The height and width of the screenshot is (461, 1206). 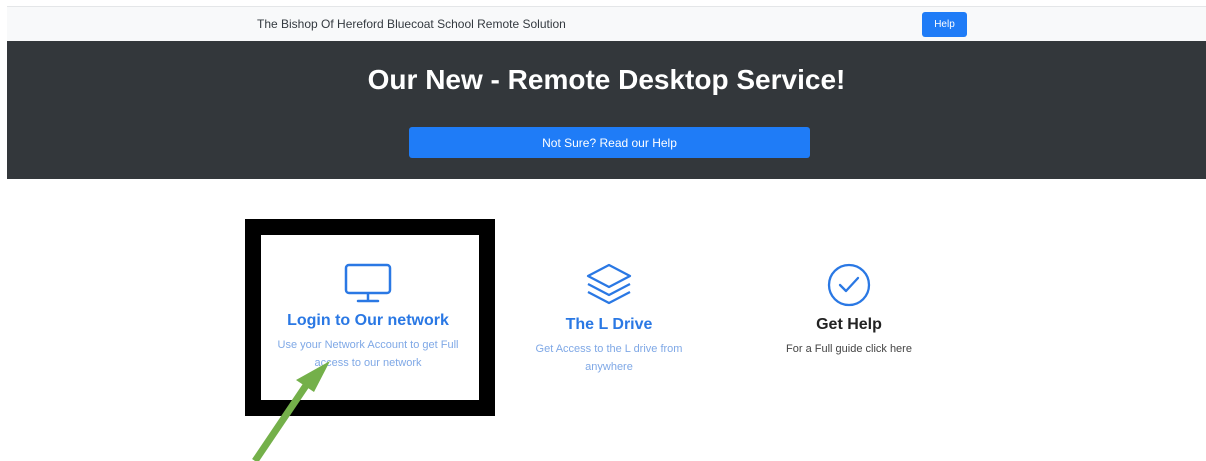 I want to click on monitor-icon, so click(x=368, y=283).